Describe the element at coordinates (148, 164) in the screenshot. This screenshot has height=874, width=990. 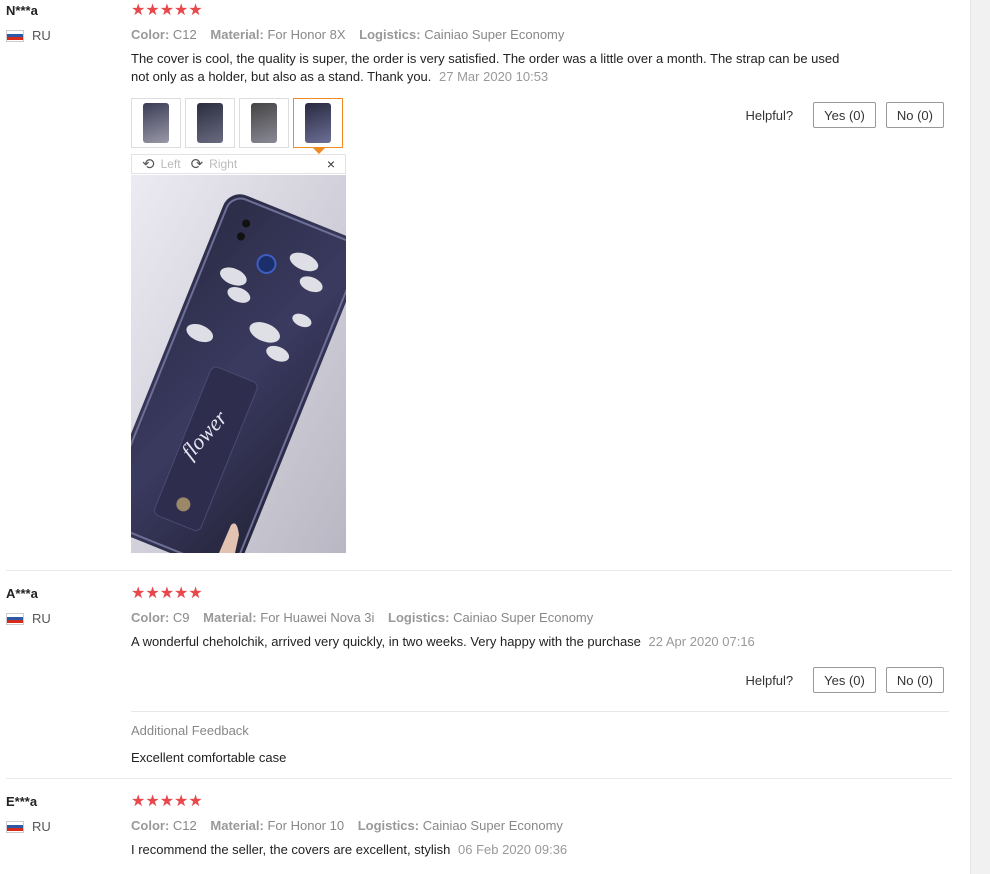
I see `rotate-left-icon: ⟲` at that location.